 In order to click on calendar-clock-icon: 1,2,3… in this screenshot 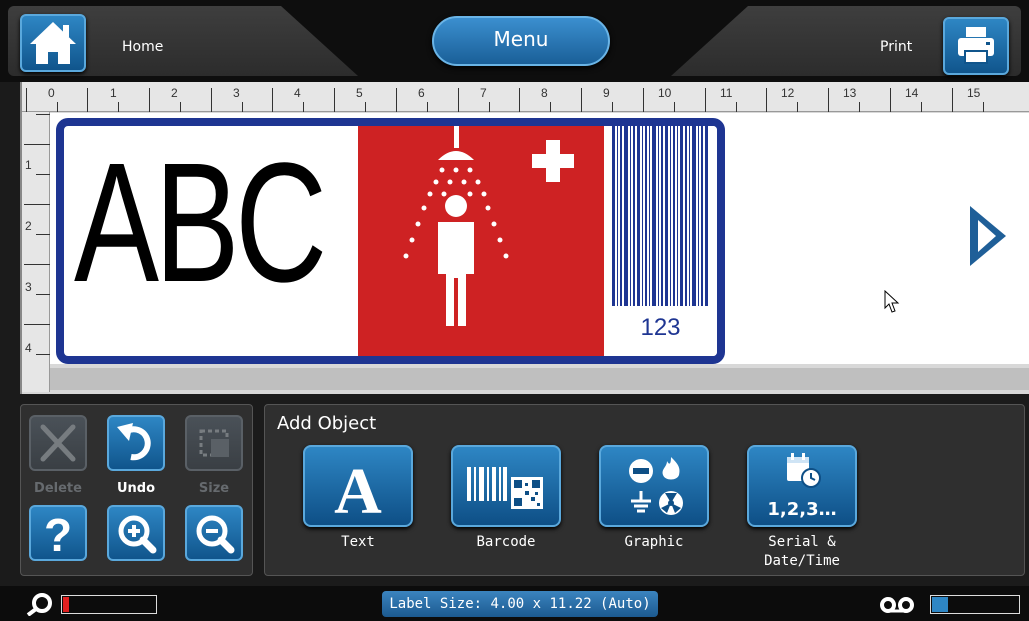, I will do `click(802, 486)`.